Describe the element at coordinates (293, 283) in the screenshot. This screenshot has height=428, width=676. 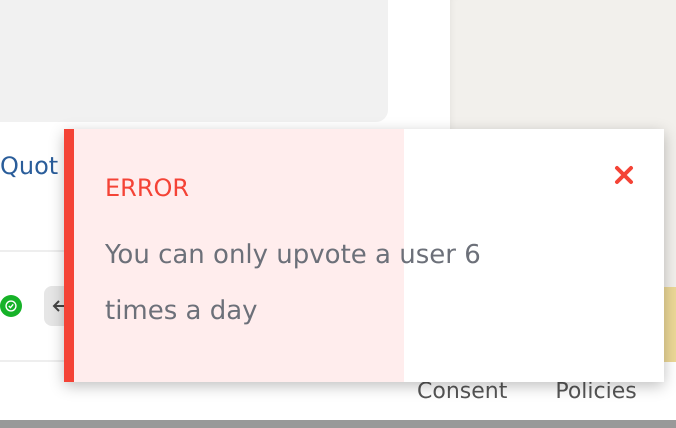
I see `toast-message: You can only upvote a user 6 times a day` at that location.